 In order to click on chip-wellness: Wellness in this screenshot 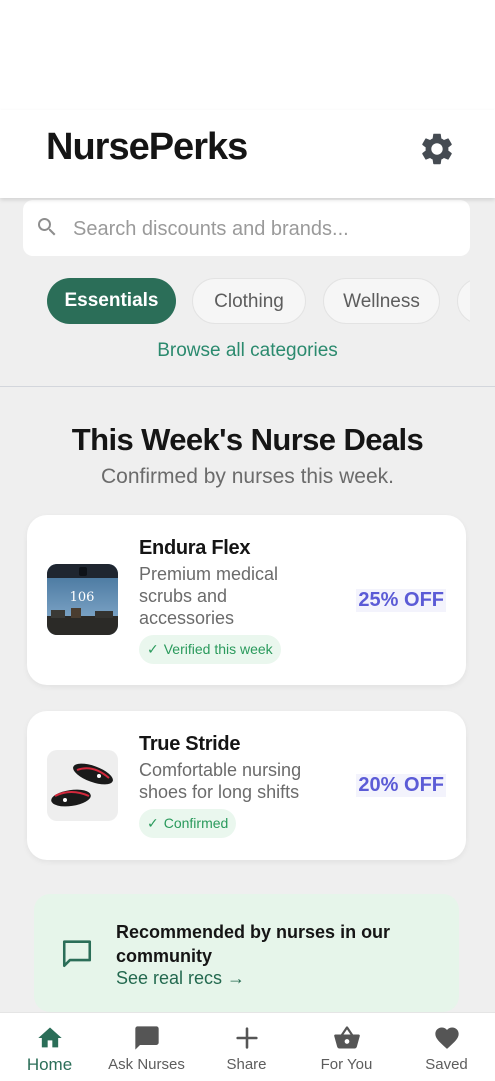, I will do `click(381, 301)`.